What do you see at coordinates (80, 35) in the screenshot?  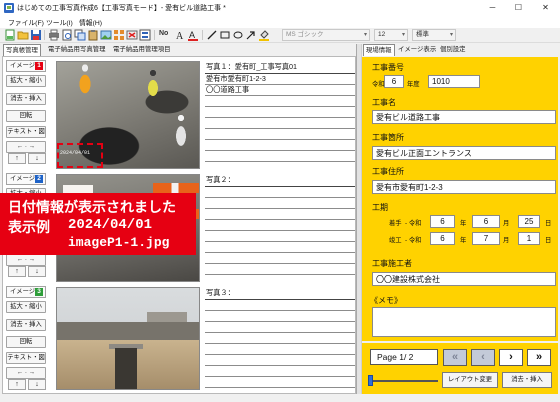 I see `copy-photo-icon` at bounding box center [80, 35].